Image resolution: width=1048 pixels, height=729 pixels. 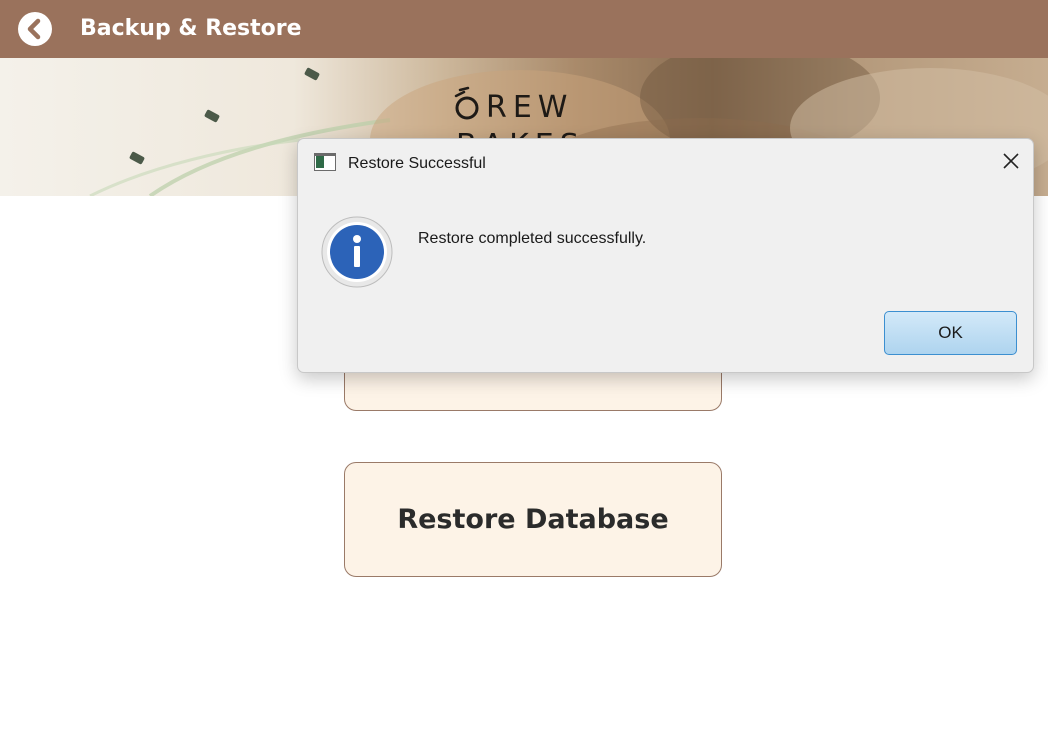 What do you see at coordinates (532, 238) in the screenshot?
I see `dialog-message: Restore completed successfully.` at bounding box center [532, 238].